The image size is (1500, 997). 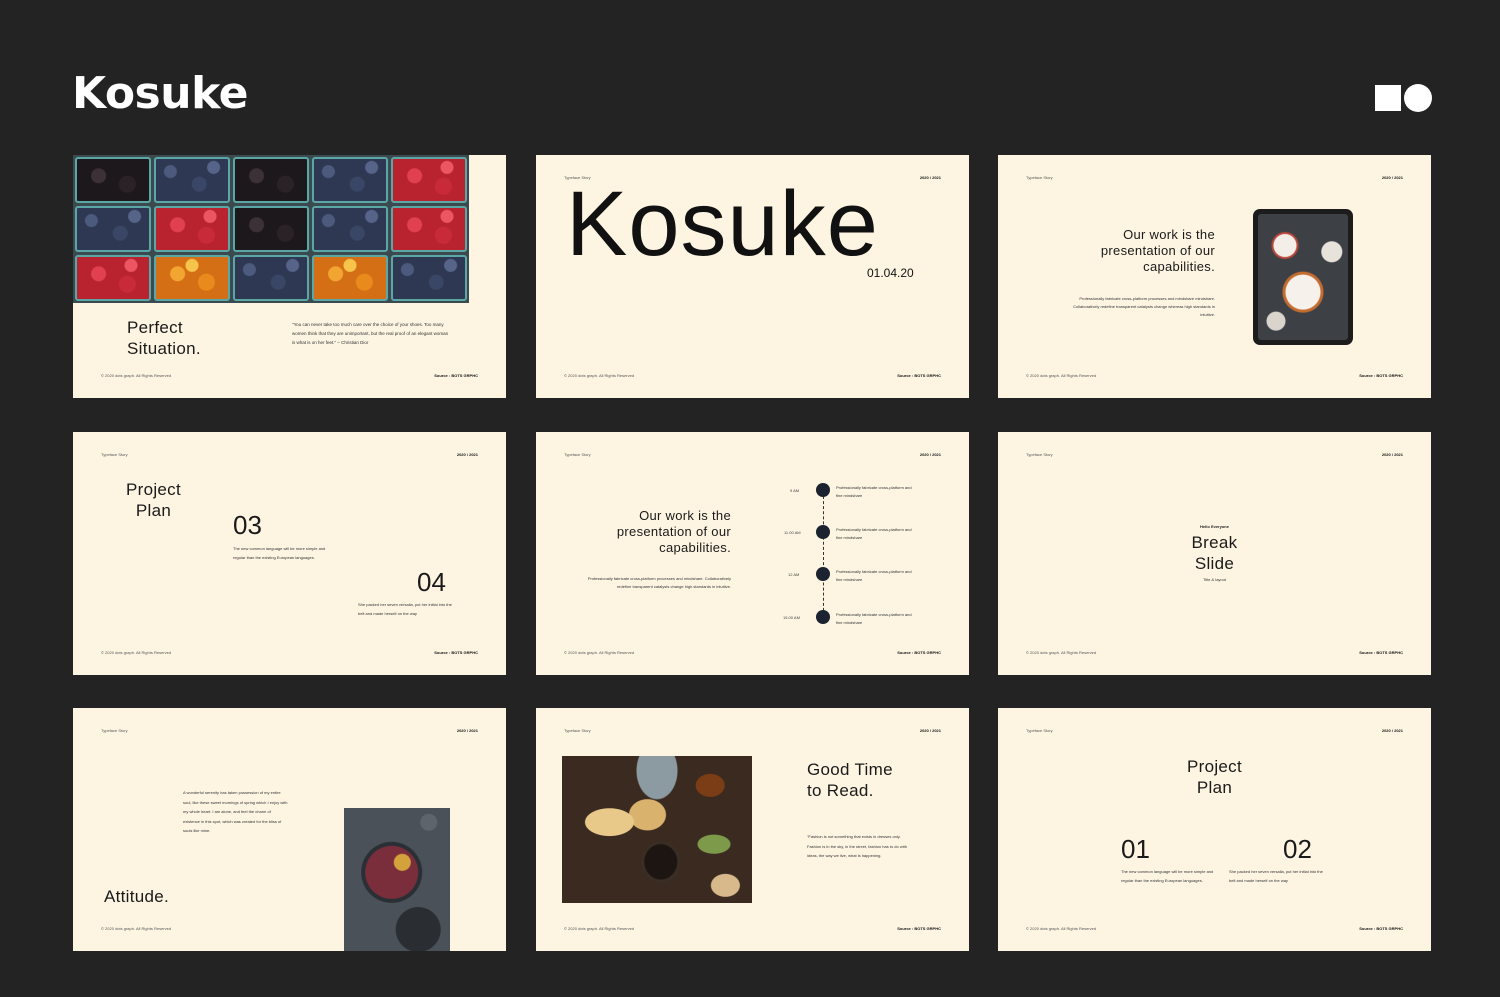 What do you see at coordinates (792, 532) in the screenshot?
I see `timeline-time: 11.00 AM` at bounding box center [792, 532].